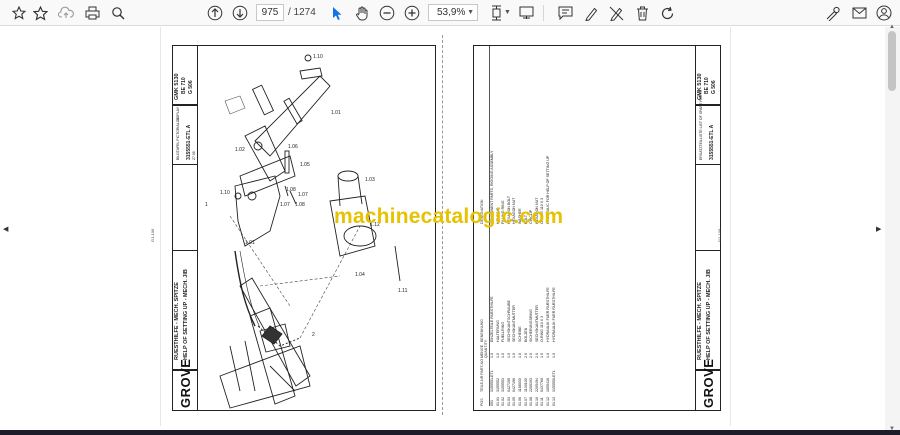  What do you see at coordinates (892, 61) in the screenshot?
I see `scrollbar-thumb` at bounding box center [892, 61].